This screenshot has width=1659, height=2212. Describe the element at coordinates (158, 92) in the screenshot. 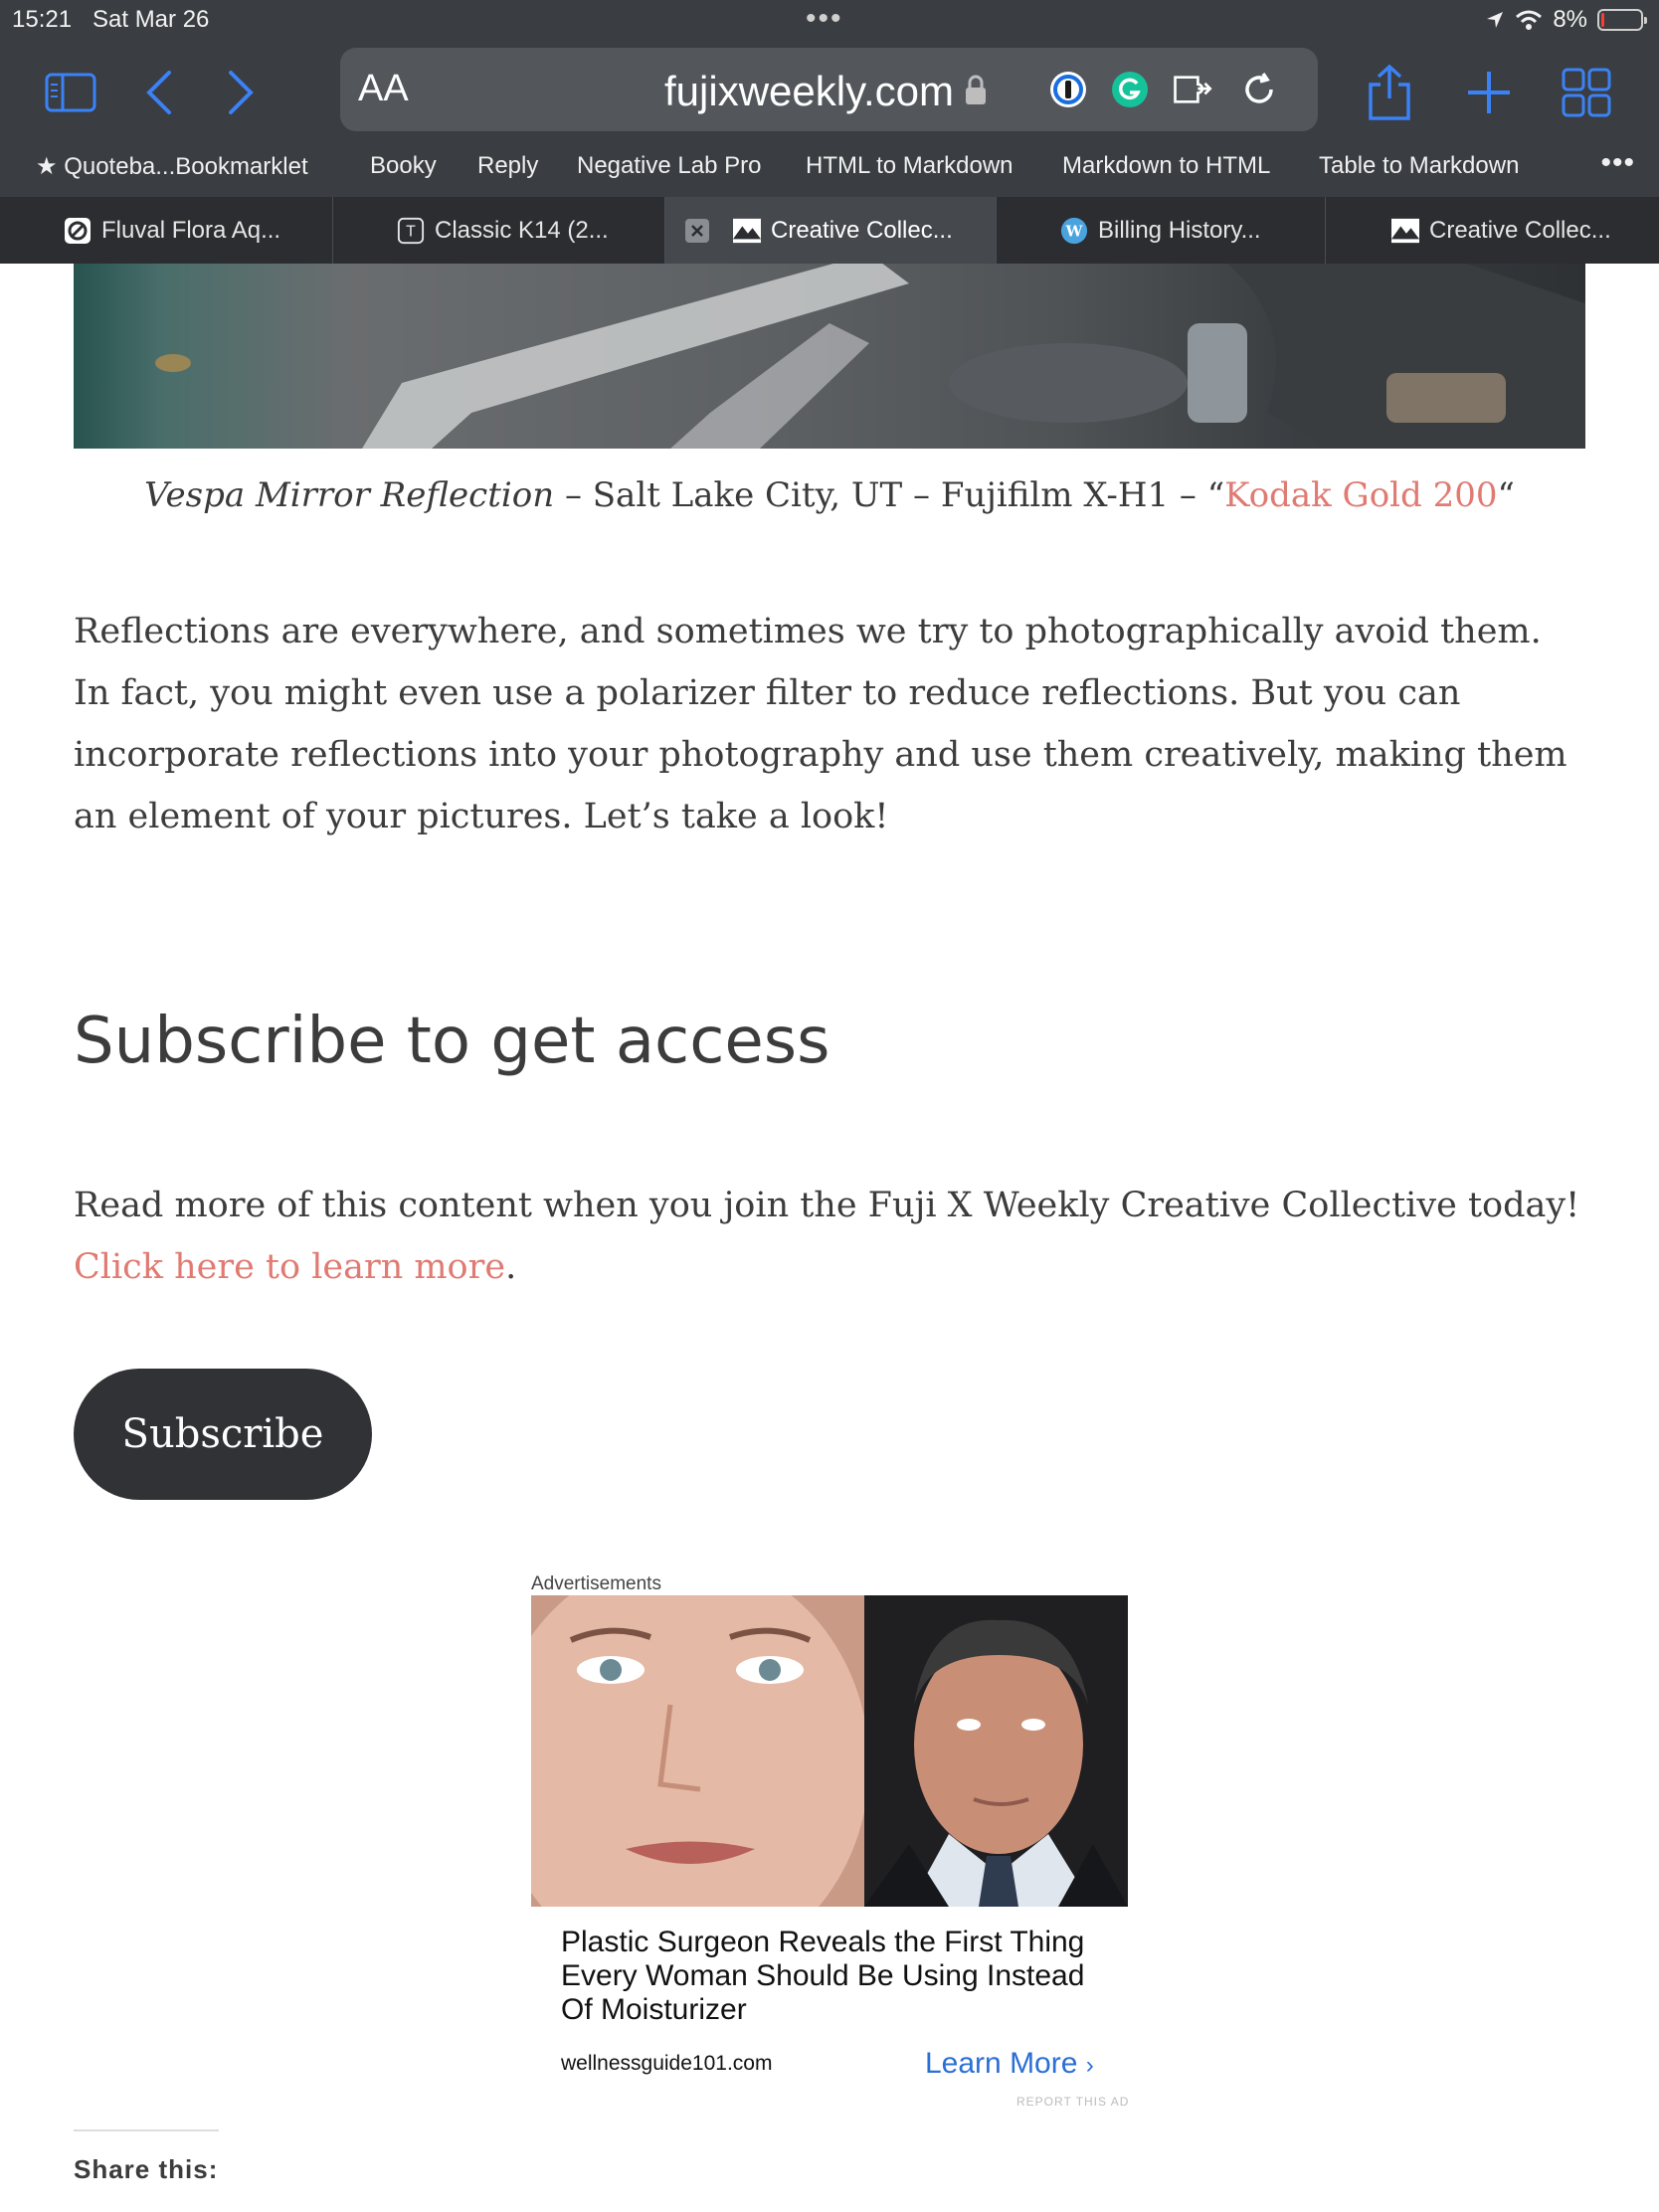

I see `back-chevron-icon` at that location.